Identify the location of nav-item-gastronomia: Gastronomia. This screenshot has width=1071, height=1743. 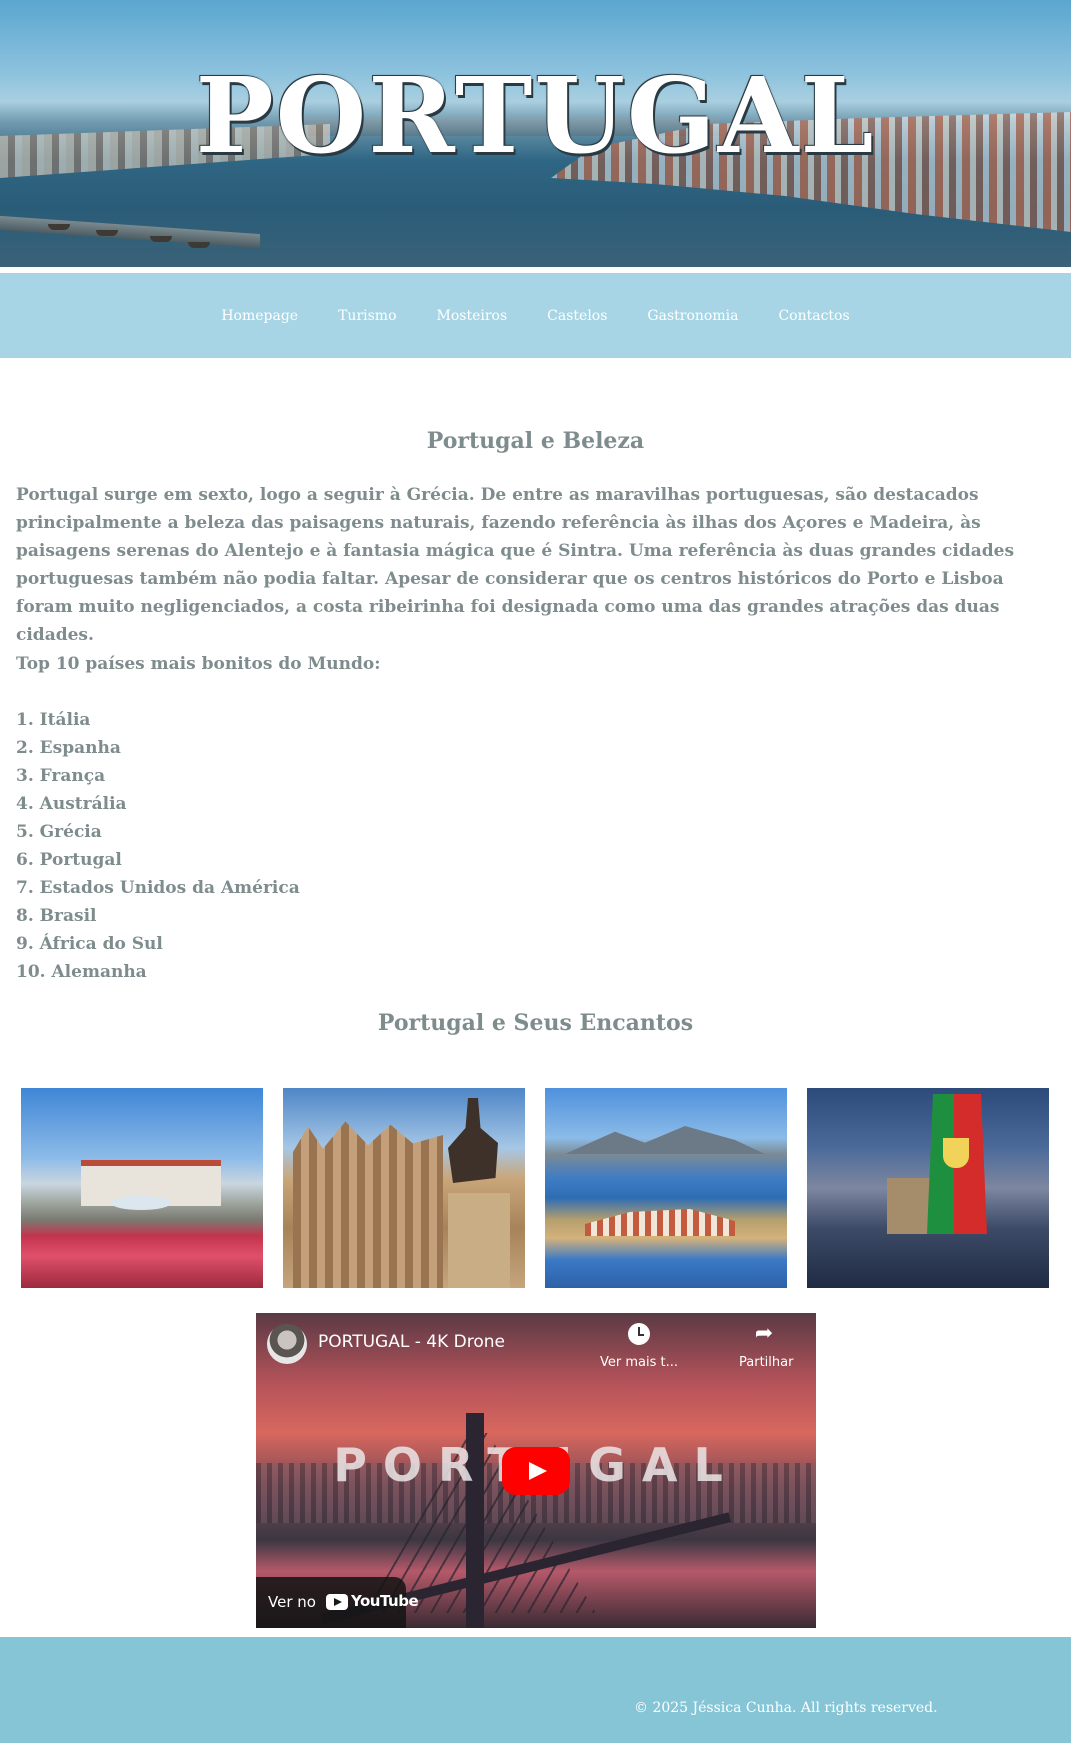
(692, 316).